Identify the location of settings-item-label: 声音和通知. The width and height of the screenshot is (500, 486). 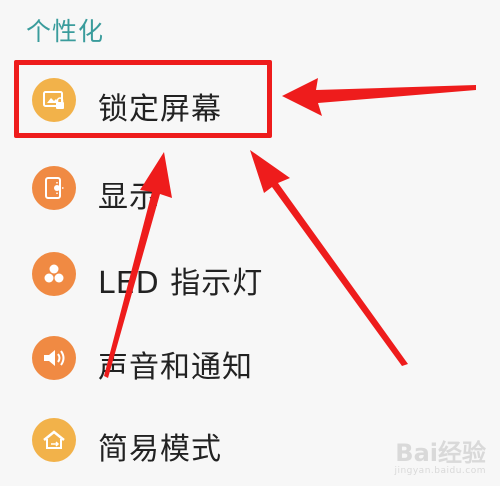
(175, 367).